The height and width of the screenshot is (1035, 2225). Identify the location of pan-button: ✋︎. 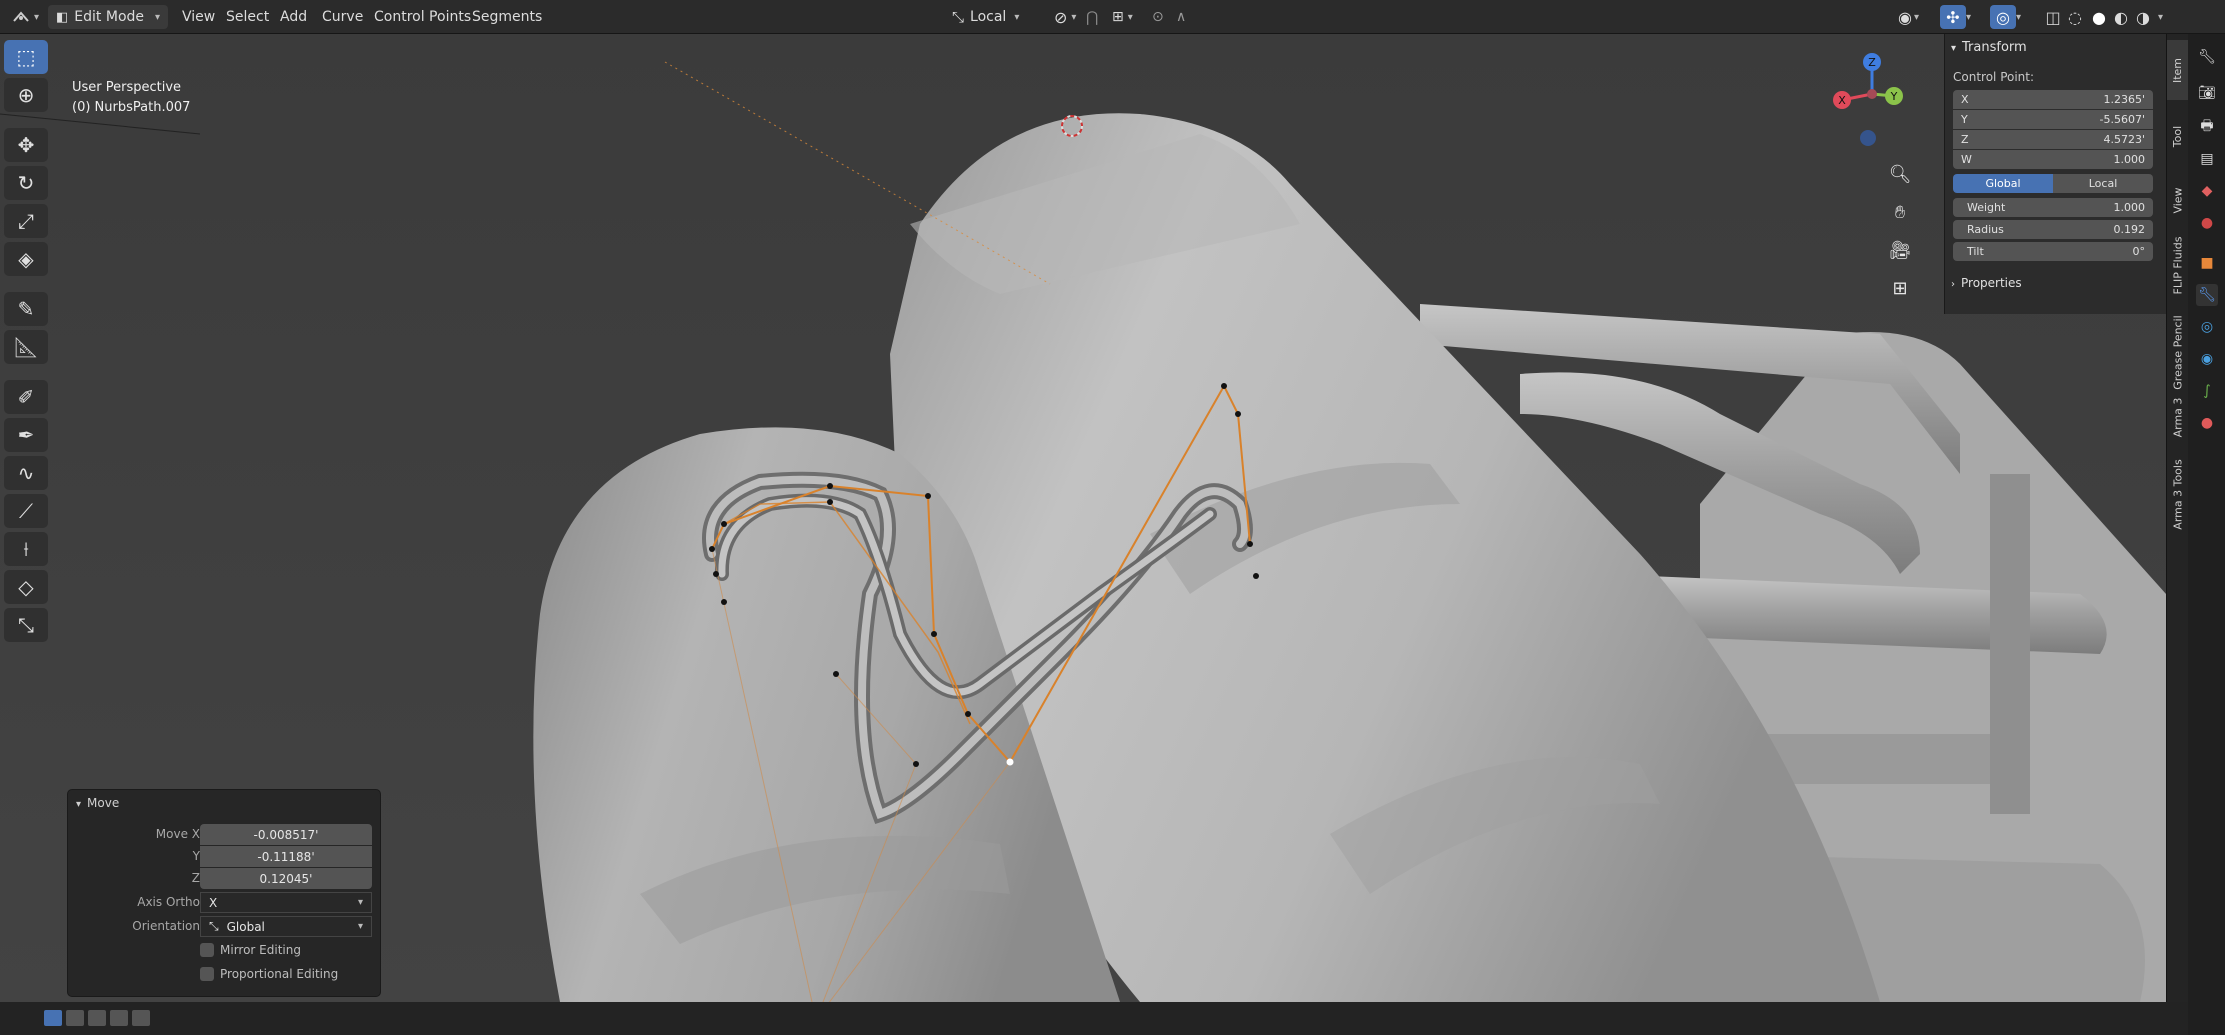
(1900, 212).